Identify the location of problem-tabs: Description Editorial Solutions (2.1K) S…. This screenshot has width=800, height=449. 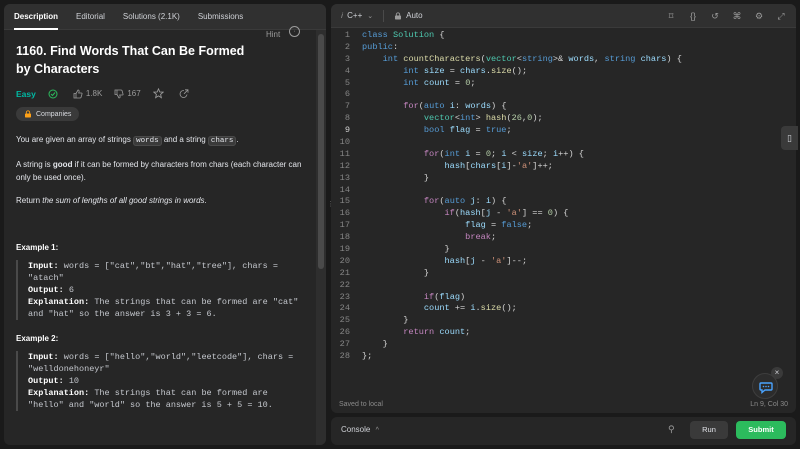
(165, 17).